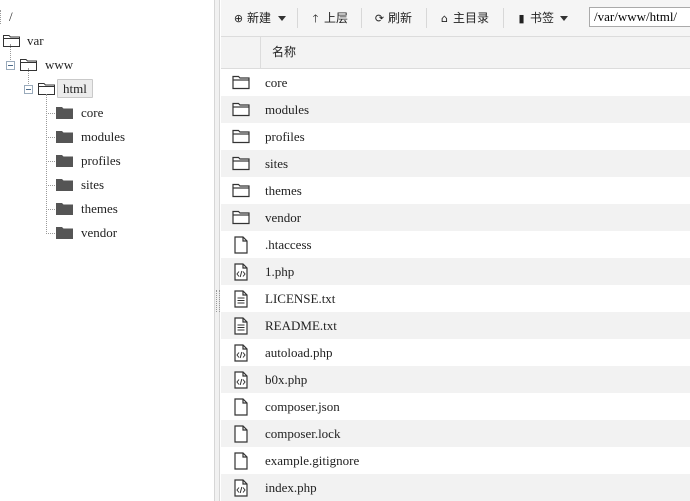 This screenshot has height=501, width=690. Describe the element at coordinates (455, 325) in the screenshot. I see `file-row: README.txt` at that location.